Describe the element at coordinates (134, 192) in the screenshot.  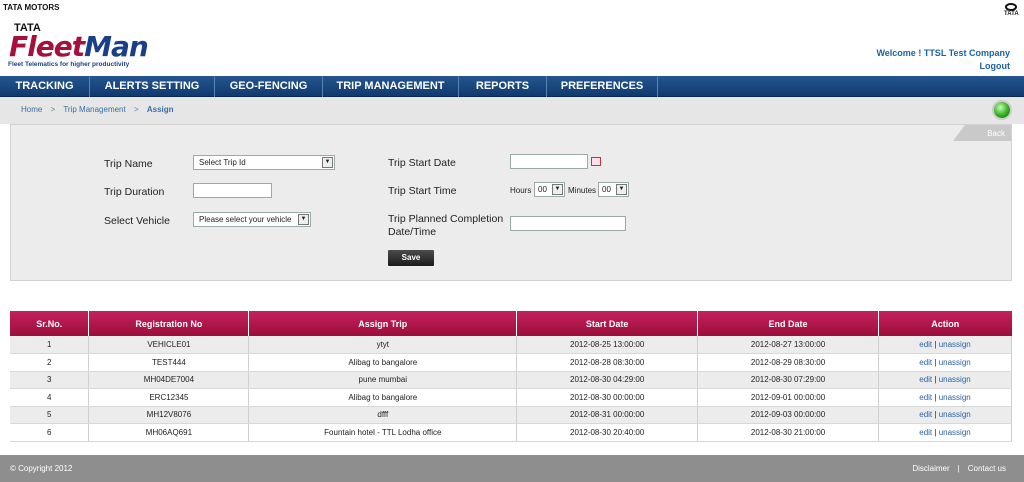
I see `trip-duration-label: Trip Duration` at that location.